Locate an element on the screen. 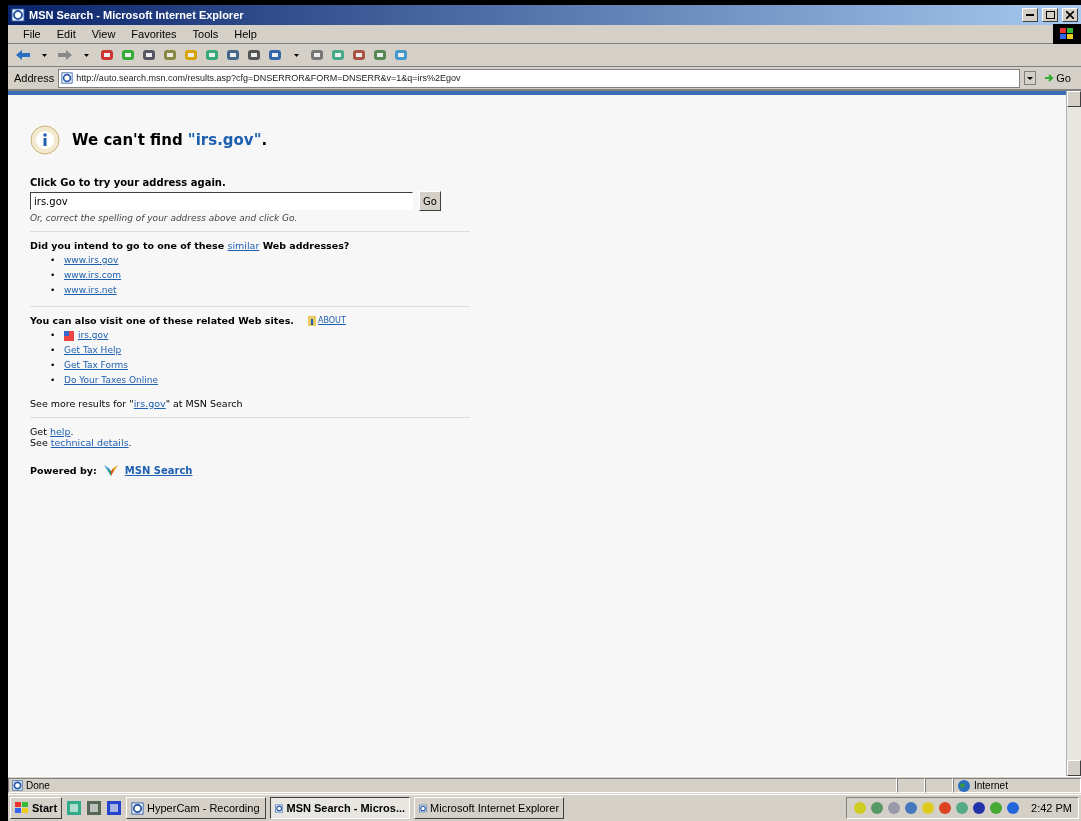  maximize-button is located at coordinates (1050, 15).